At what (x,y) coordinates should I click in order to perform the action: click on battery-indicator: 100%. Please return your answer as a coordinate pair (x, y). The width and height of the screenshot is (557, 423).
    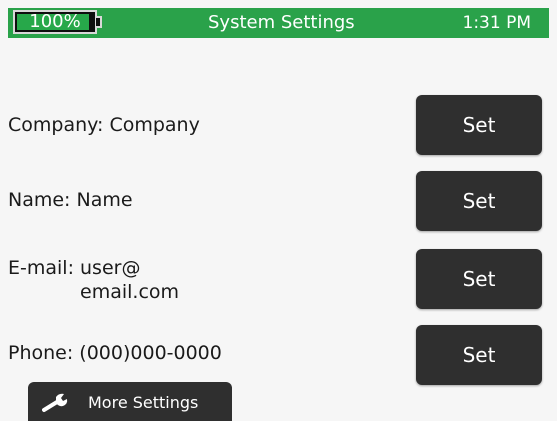
    Looking at the image, I should click on (55, 22).